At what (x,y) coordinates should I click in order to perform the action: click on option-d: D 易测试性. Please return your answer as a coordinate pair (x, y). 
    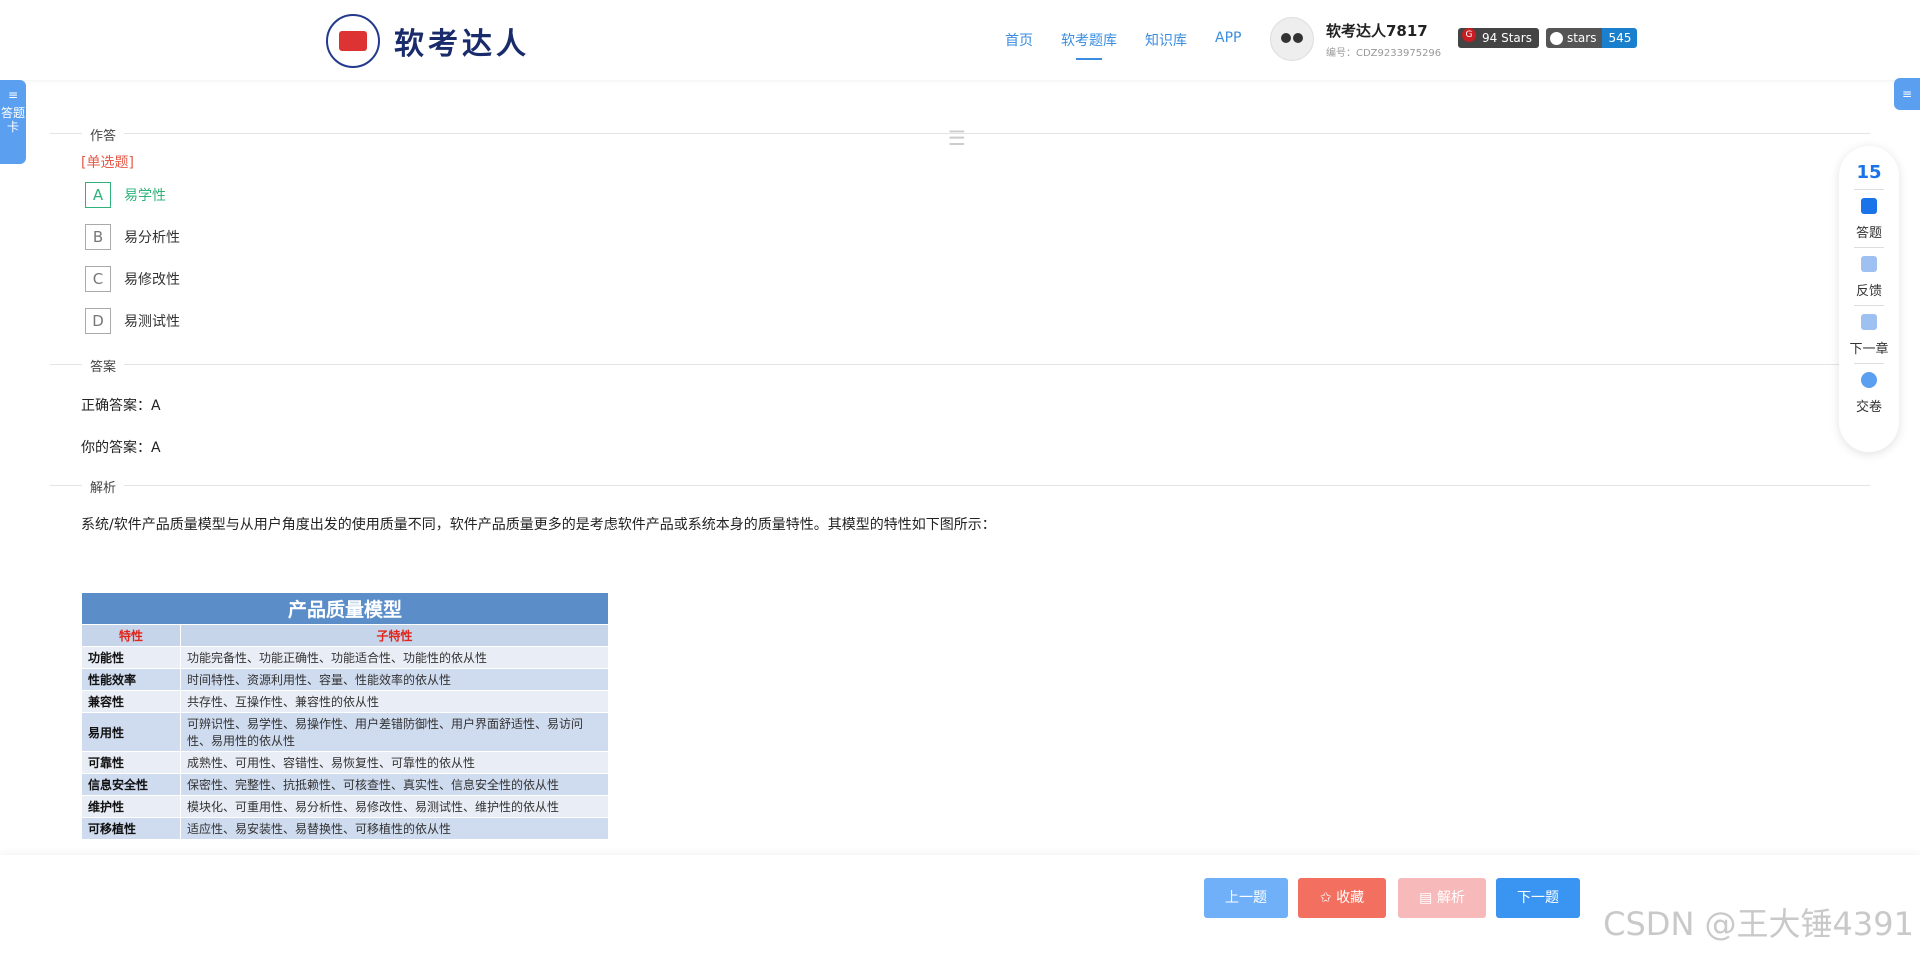
    Looking at the image, I should click on (132, 321).